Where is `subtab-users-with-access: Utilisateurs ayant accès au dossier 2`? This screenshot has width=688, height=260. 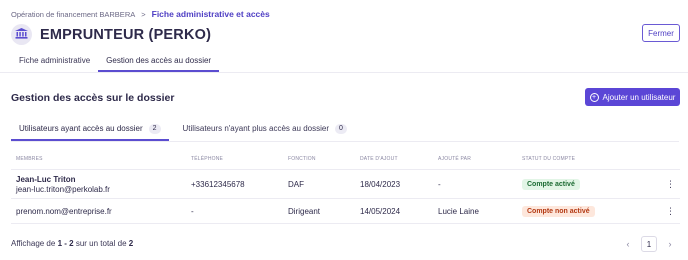
subtab-users-with-access: Utilisateurs ayant accès au dossier 2 is located at coordinates (90, 130).